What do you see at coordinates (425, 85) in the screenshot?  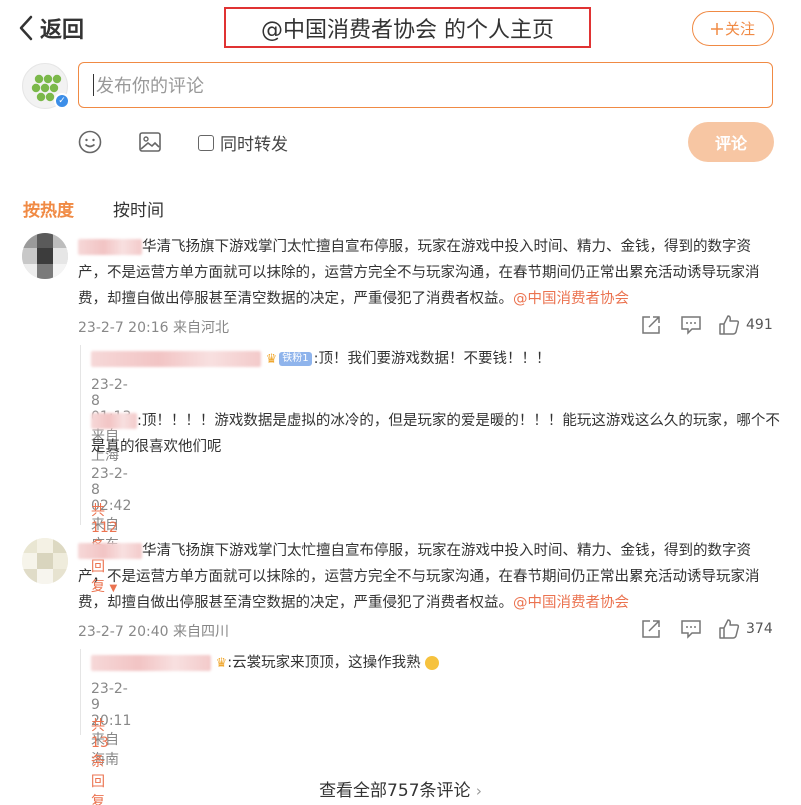 I see `comment-input: 发布你的评论` at bounding box center [425, 85].